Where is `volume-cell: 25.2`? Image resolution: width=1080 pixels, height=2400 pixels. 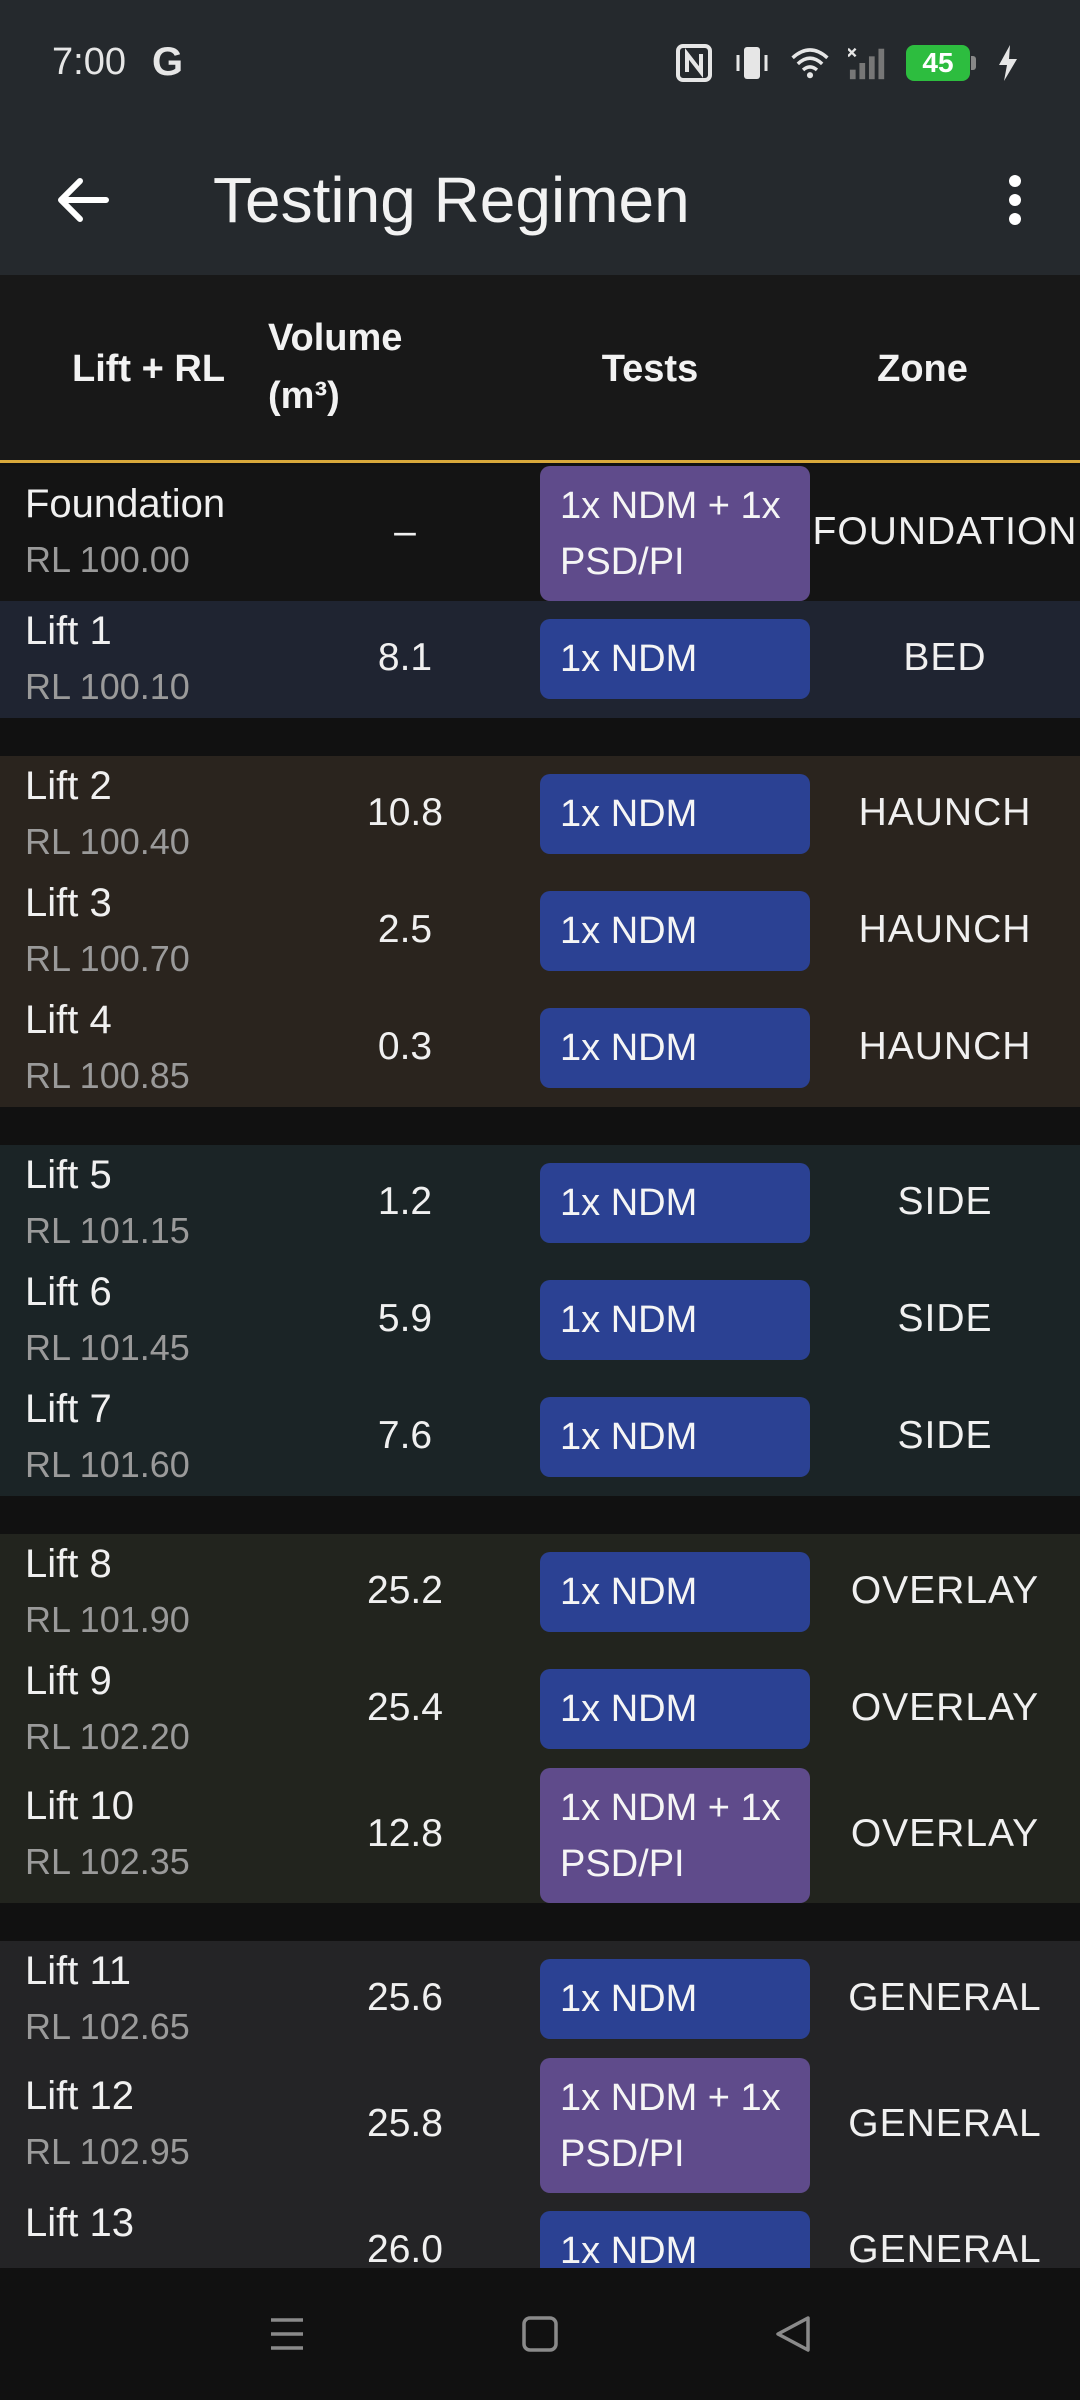
volume-cell: 25.2 is located at coordinates (405, 1590).